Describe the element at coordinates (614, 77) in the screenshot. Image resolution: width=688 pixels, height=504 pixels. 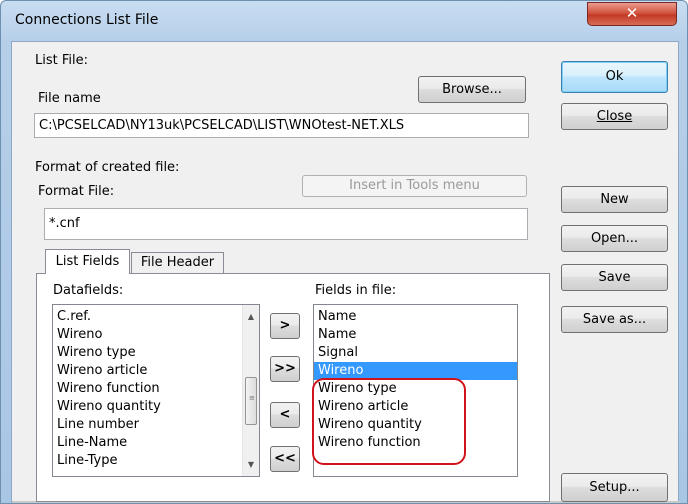
I see `ok-button: Ok` at that location.